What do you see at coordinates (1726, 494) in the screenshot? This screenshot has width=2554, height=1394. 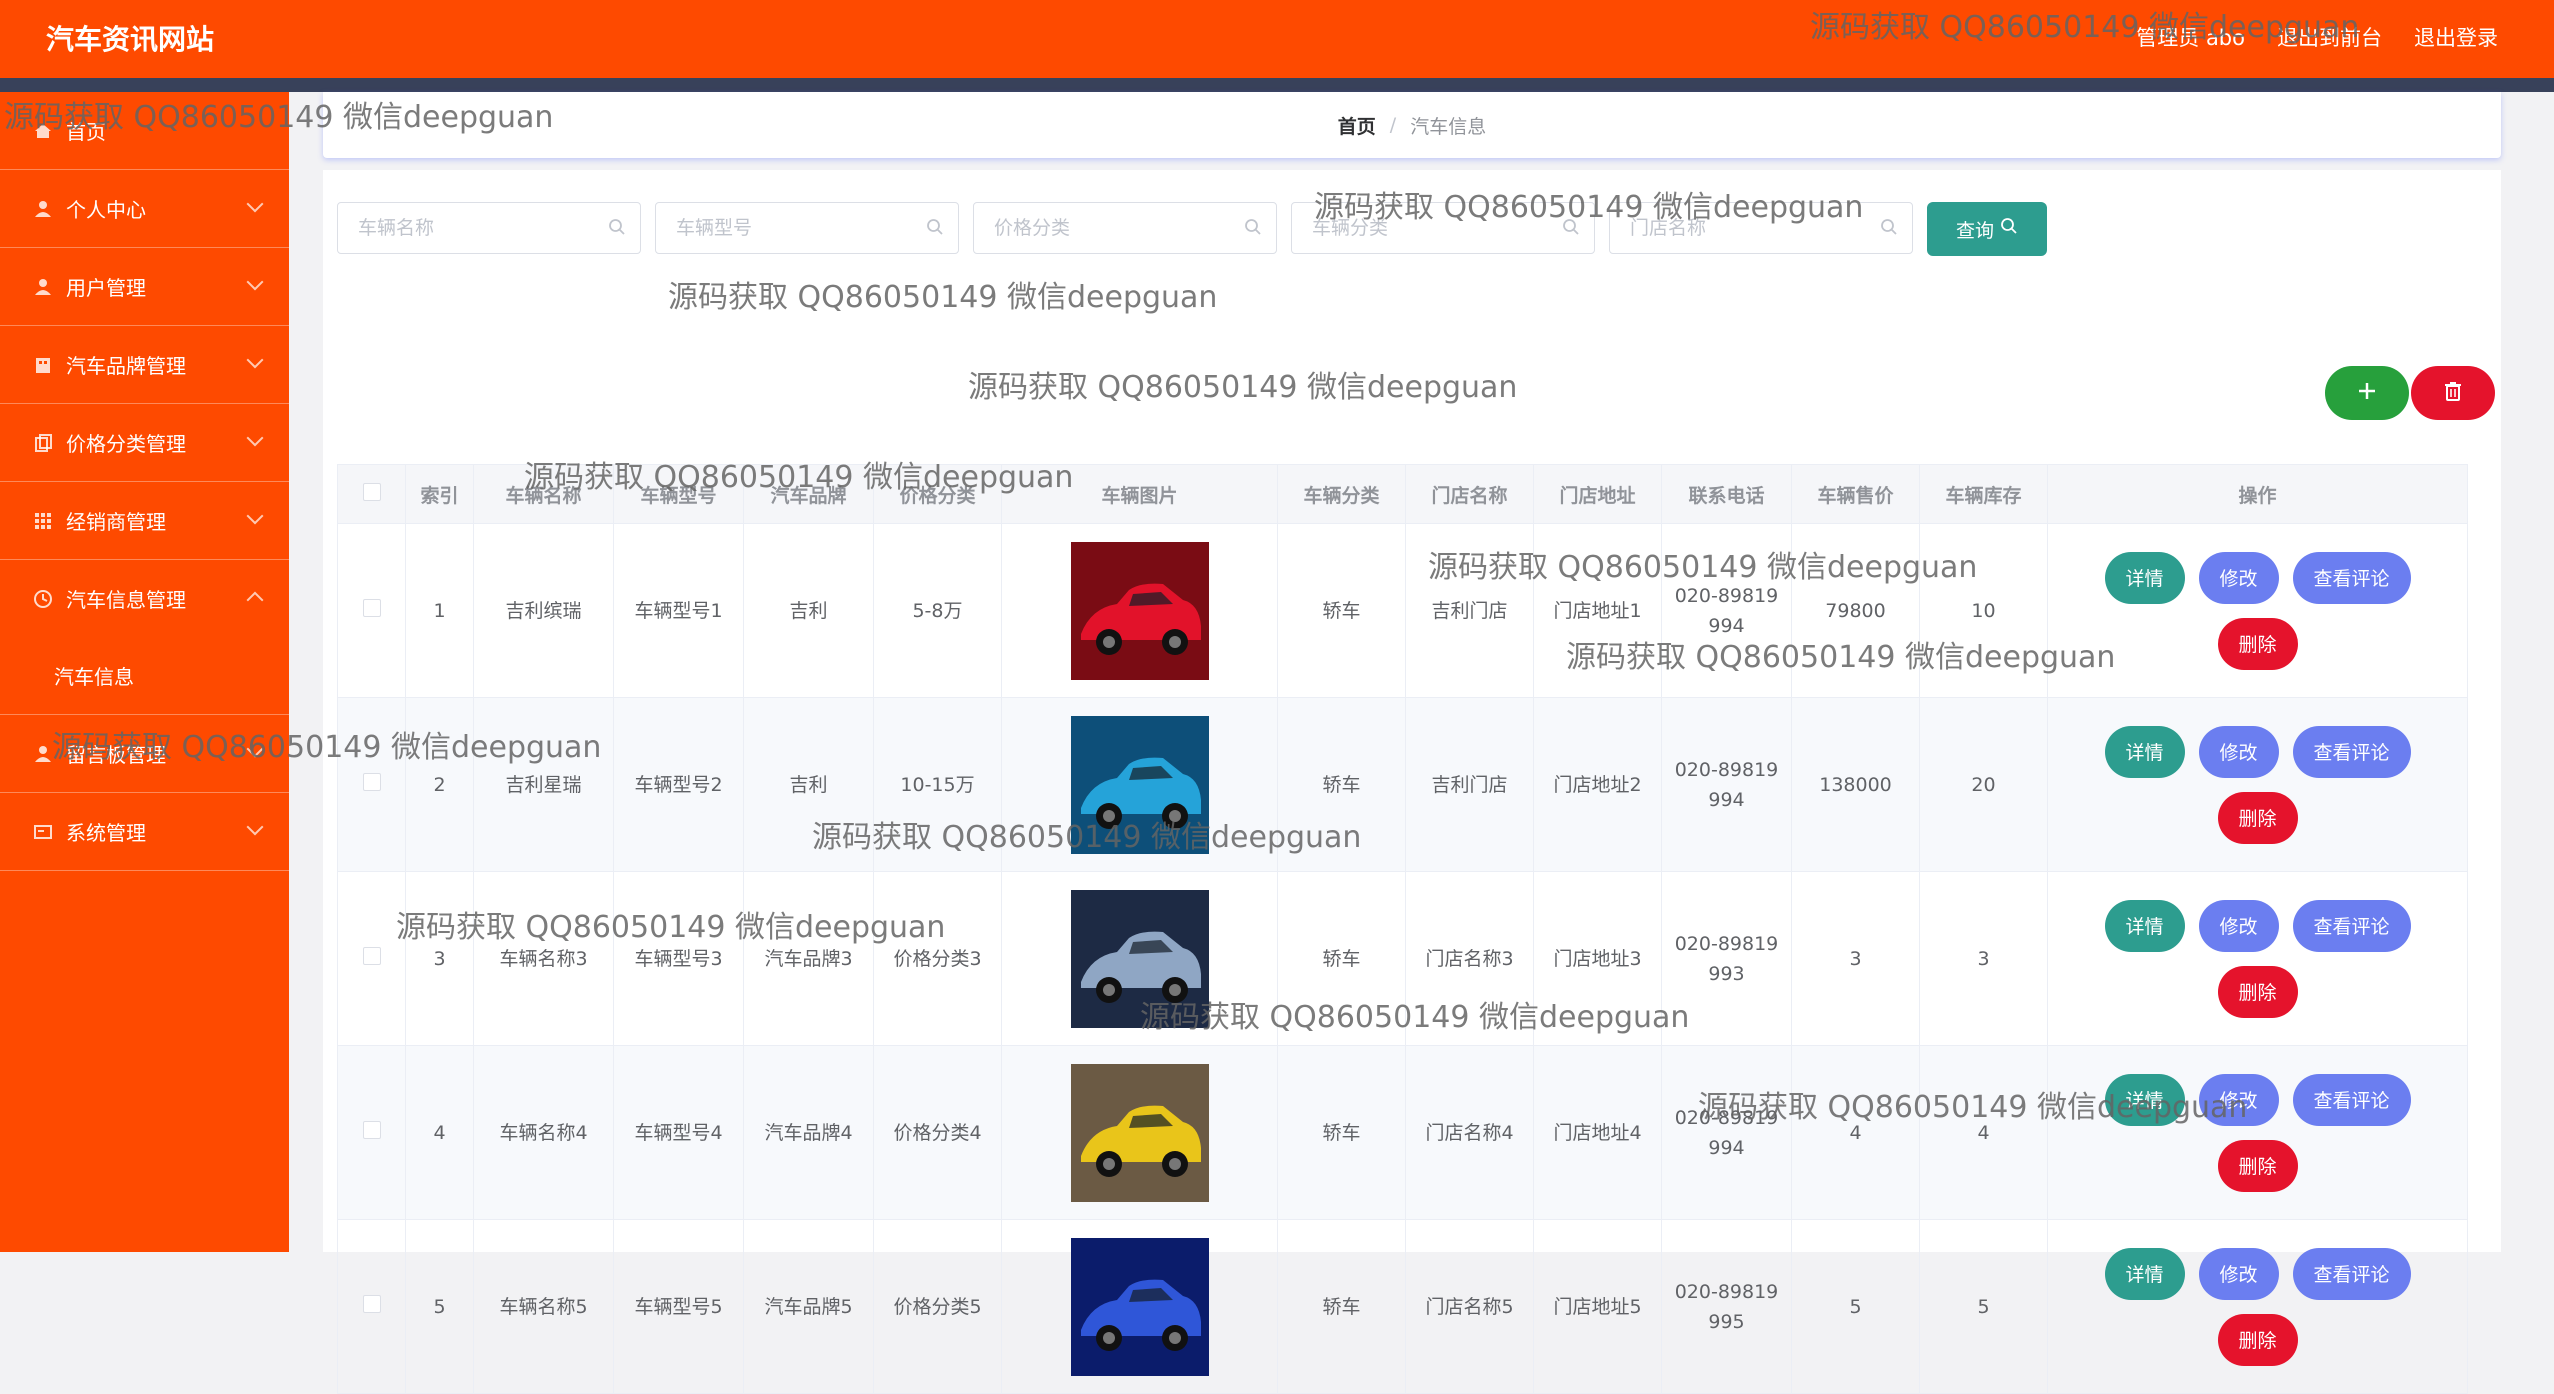 I see `column-header: 联系电话` at bounding box center [1726, 494].